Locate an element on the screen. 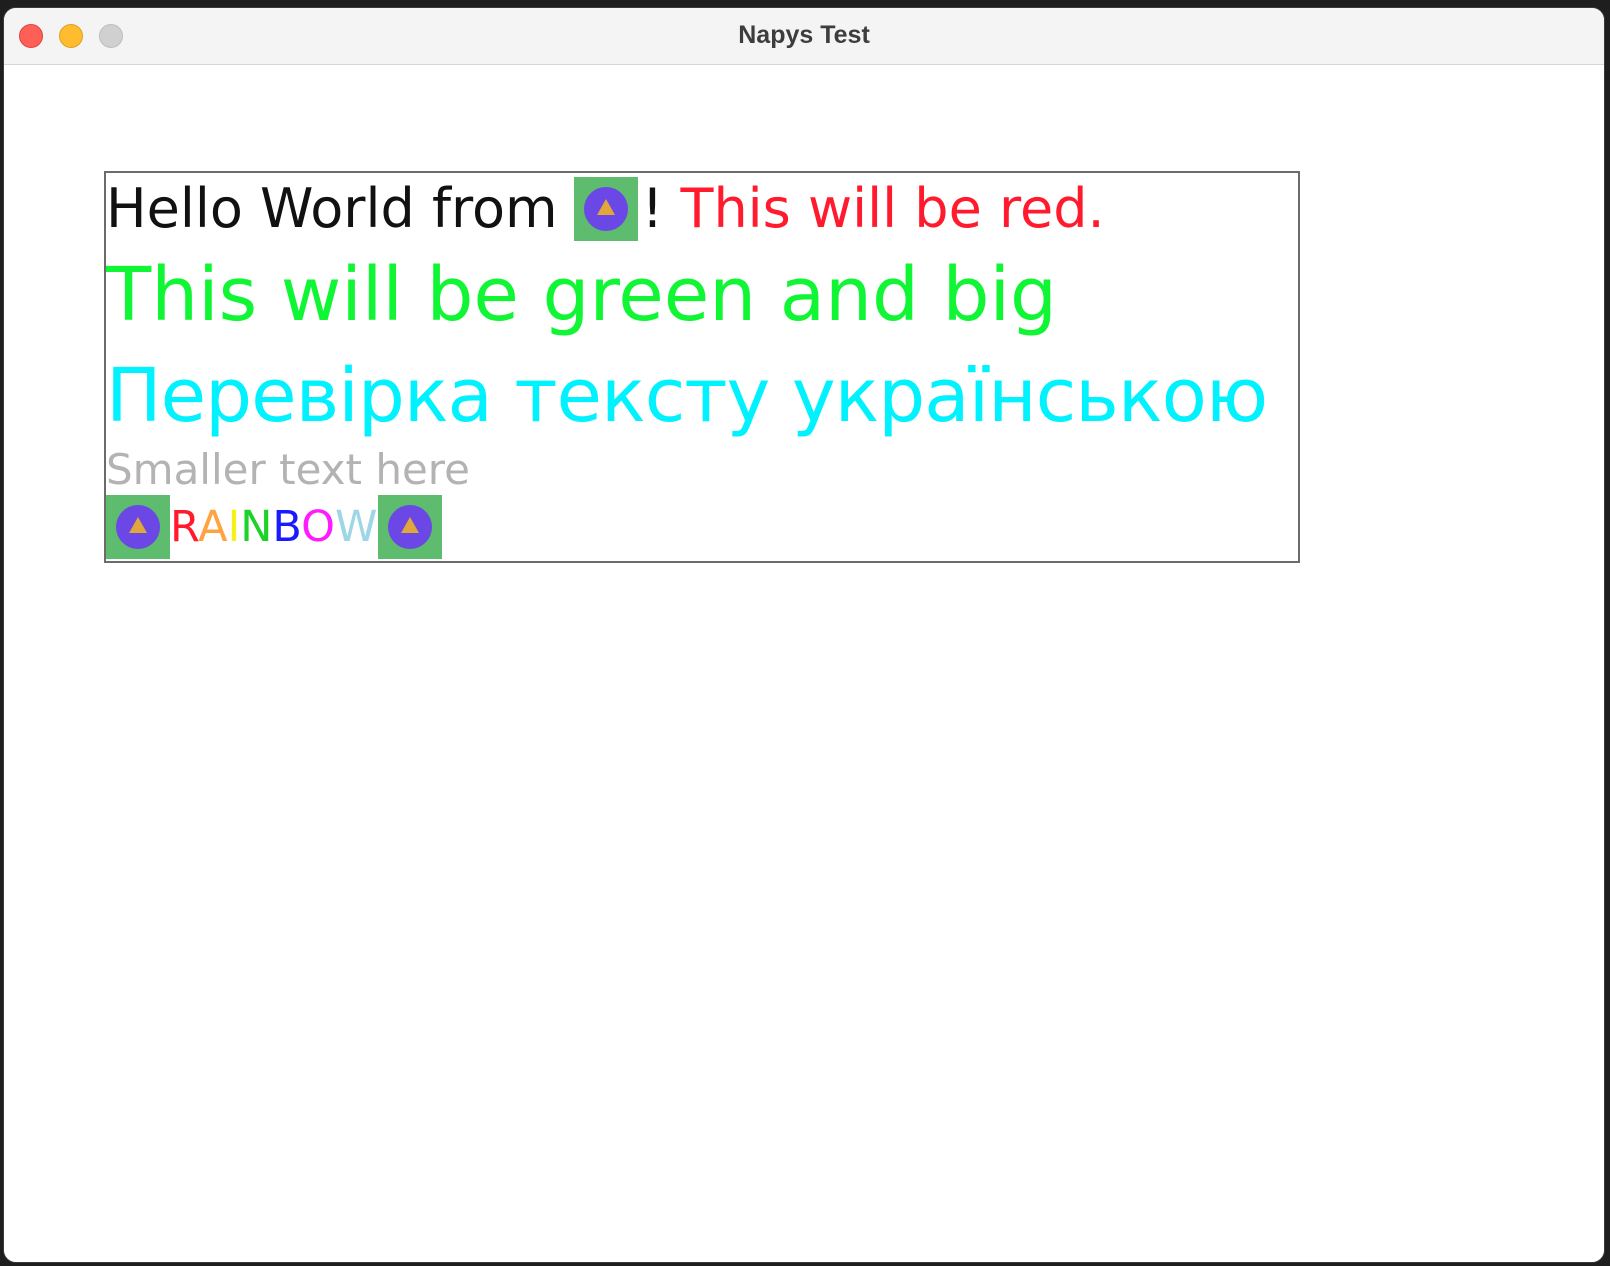  green-text: This will be green and big is located at coordinates (581, 295).